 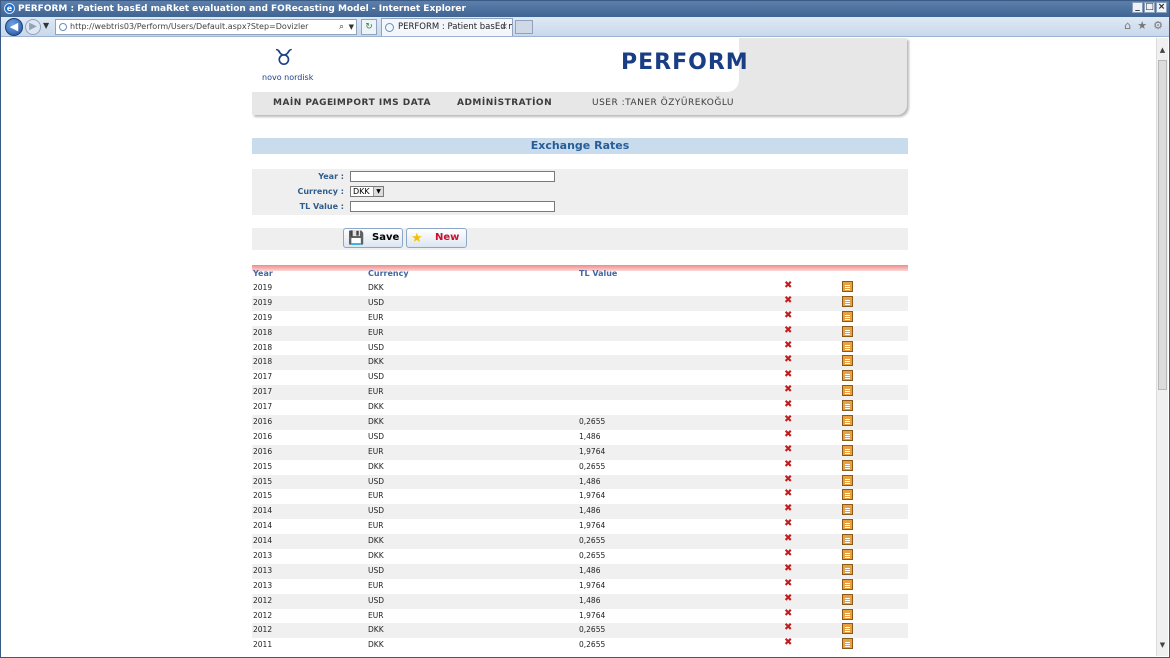 I want to click on table-row: 2012 EUR 1,9764 ✖, so click(x=580, y=616).